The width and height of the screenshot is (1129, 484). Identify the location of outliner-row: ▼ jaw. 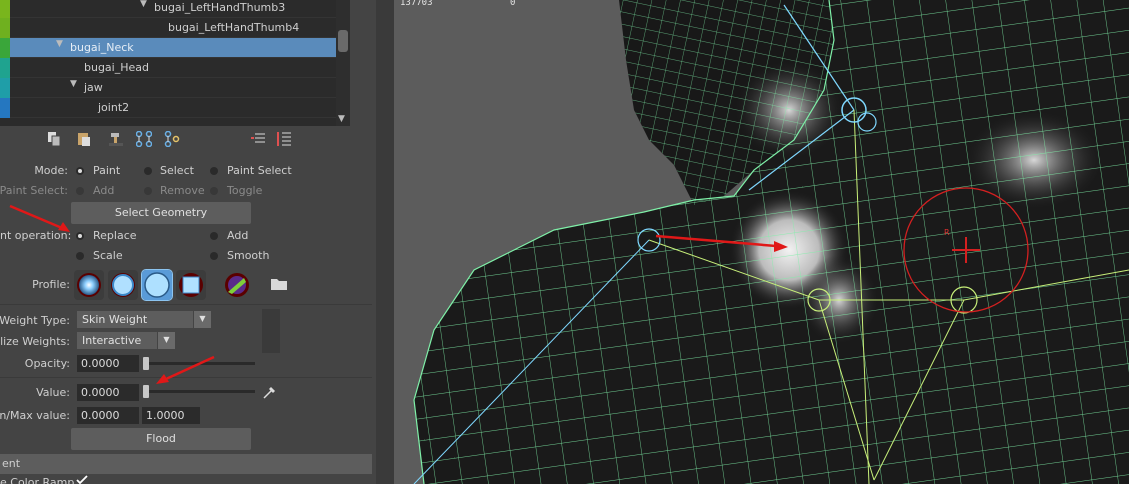
(168, 88).